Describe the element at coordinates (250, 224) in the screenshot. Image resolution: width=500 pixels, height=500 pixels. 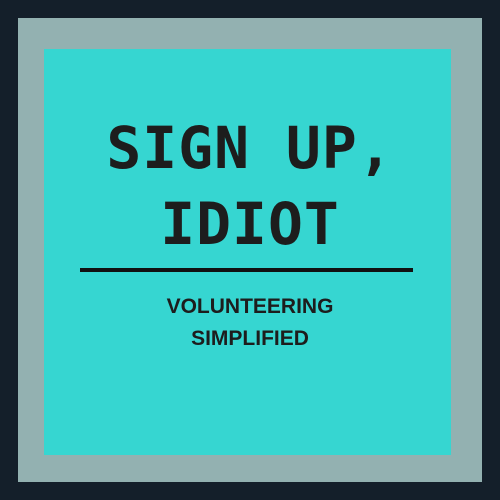
I see `logo-title-line-2: IDIOT` at that location.